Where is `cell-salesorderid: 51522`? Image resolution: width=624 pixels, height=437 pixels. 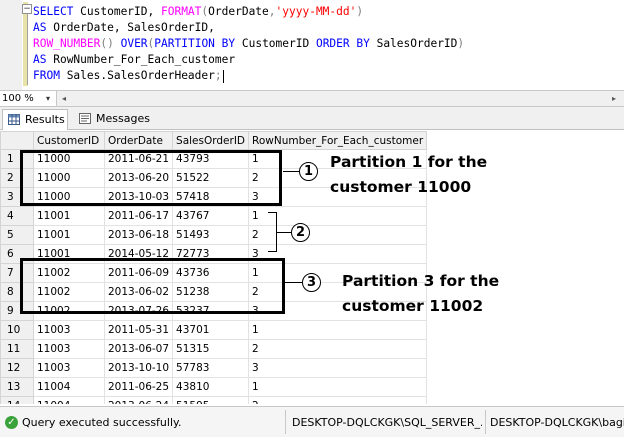 cell-salesorderid: 51522 is located at coordinates (211, 178).